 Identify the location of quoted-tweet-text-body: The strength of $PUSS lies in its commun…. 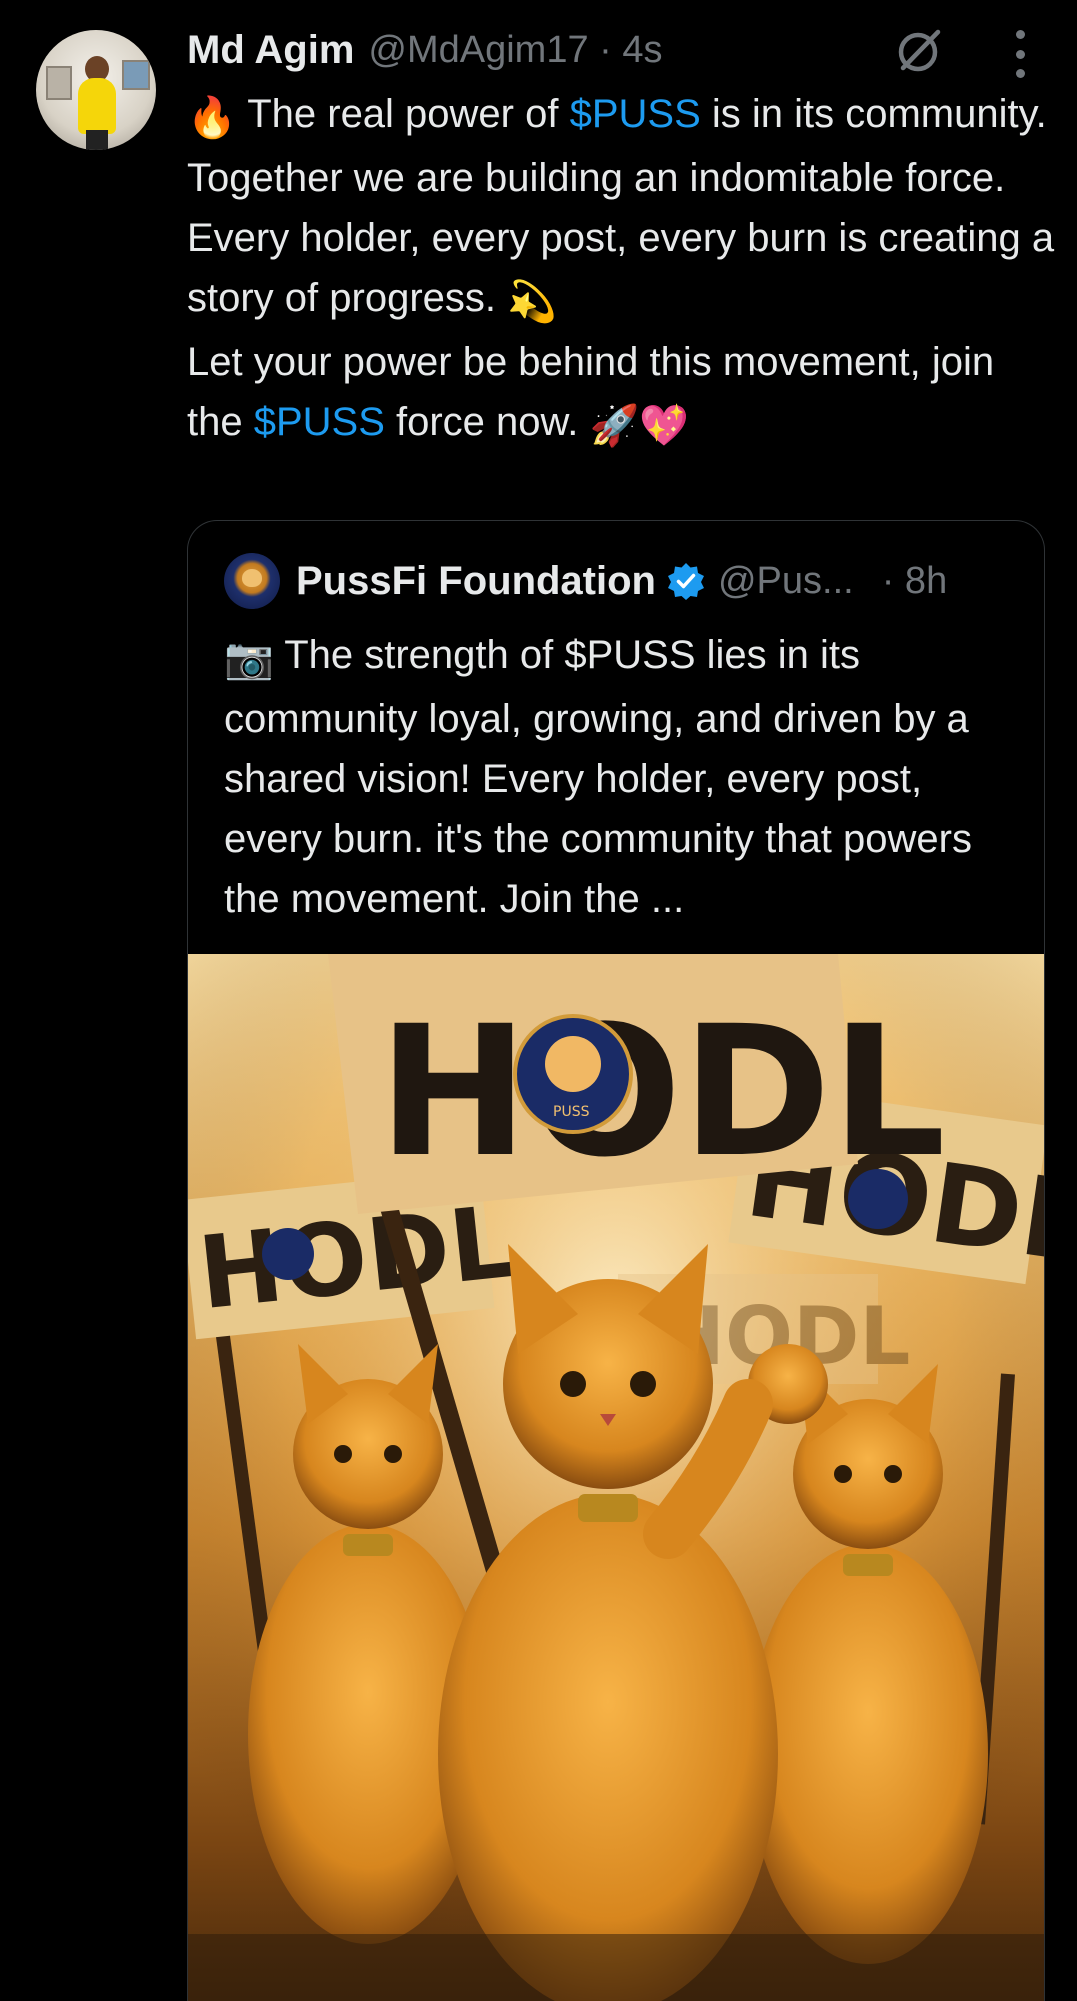
(598, 777).